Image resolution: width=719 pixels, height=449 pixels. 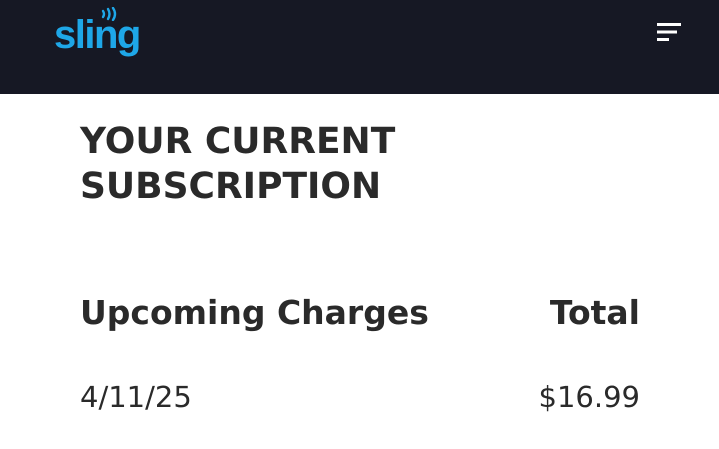 What do you see at coordinates (595, 313) in the screenshot?
I see `column-heading: Total` at bounding box center [595, 313].